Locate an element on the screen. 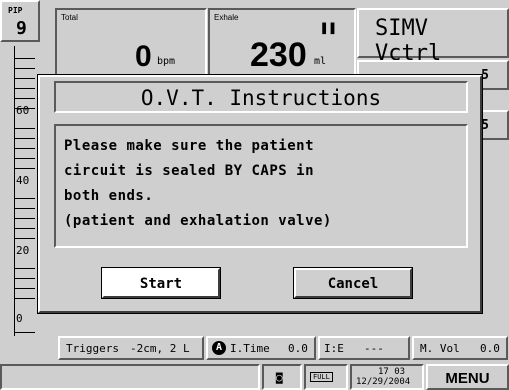  message-line: circuit is sealed BY CAPS in is located at coordinates (189, 171).